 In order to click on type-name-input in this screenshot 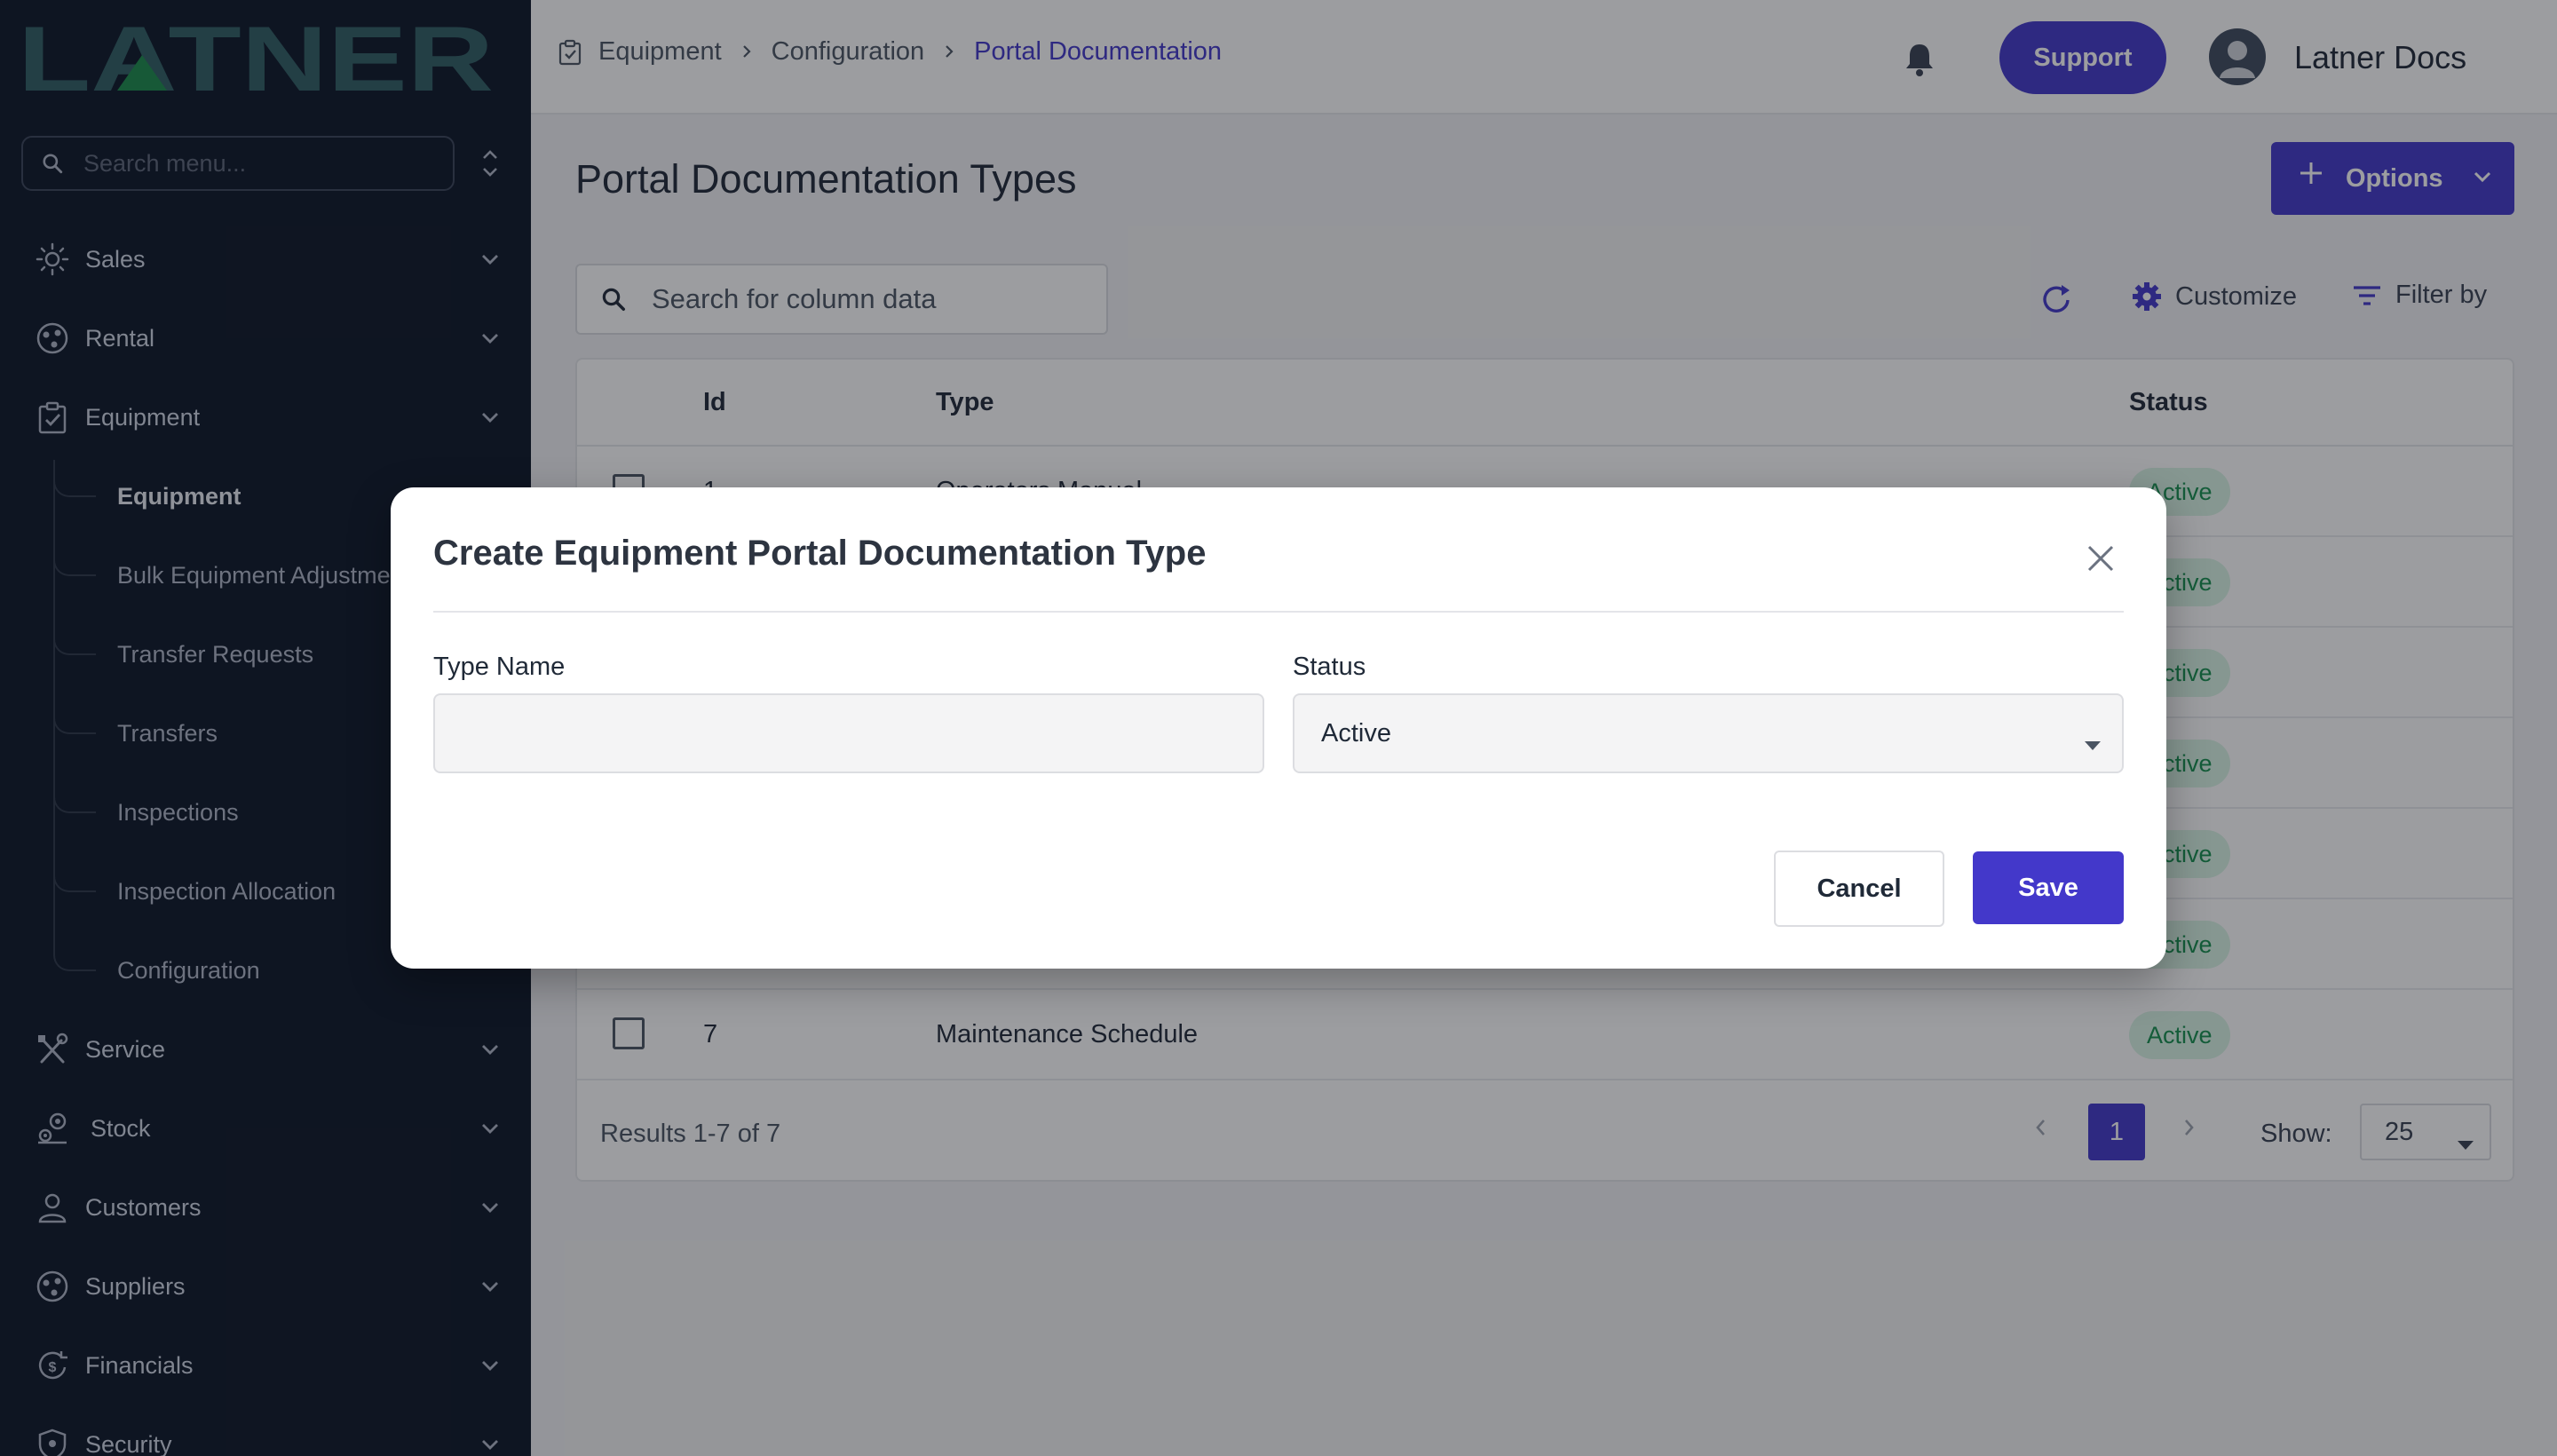, I will do `click(848, 733)`.